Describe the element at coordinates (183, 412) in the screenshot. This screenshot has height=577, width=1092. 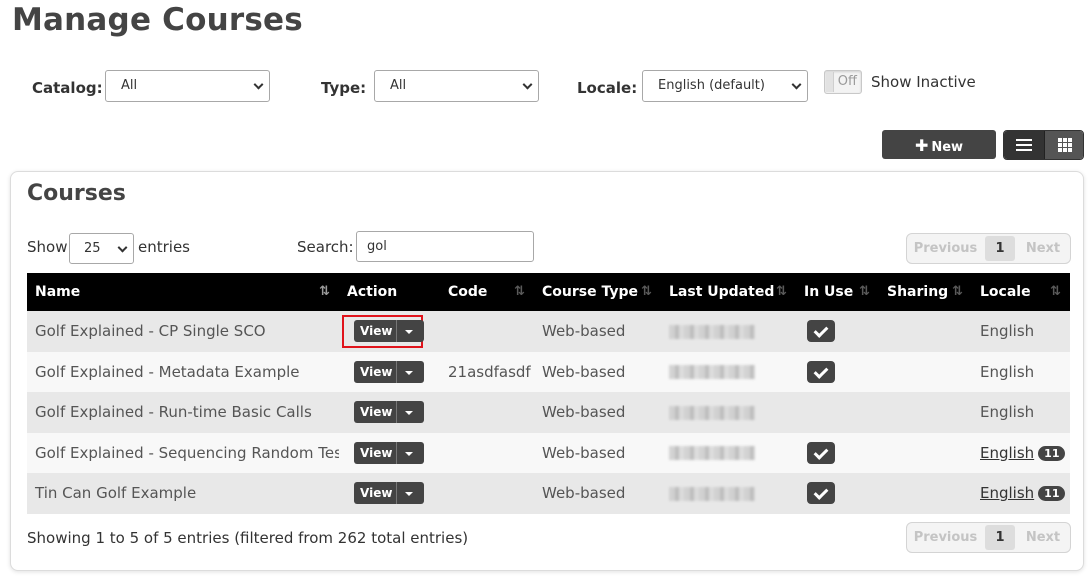
I see `cell-name: Golf Explained - Run-time Basic Calls` at that location.